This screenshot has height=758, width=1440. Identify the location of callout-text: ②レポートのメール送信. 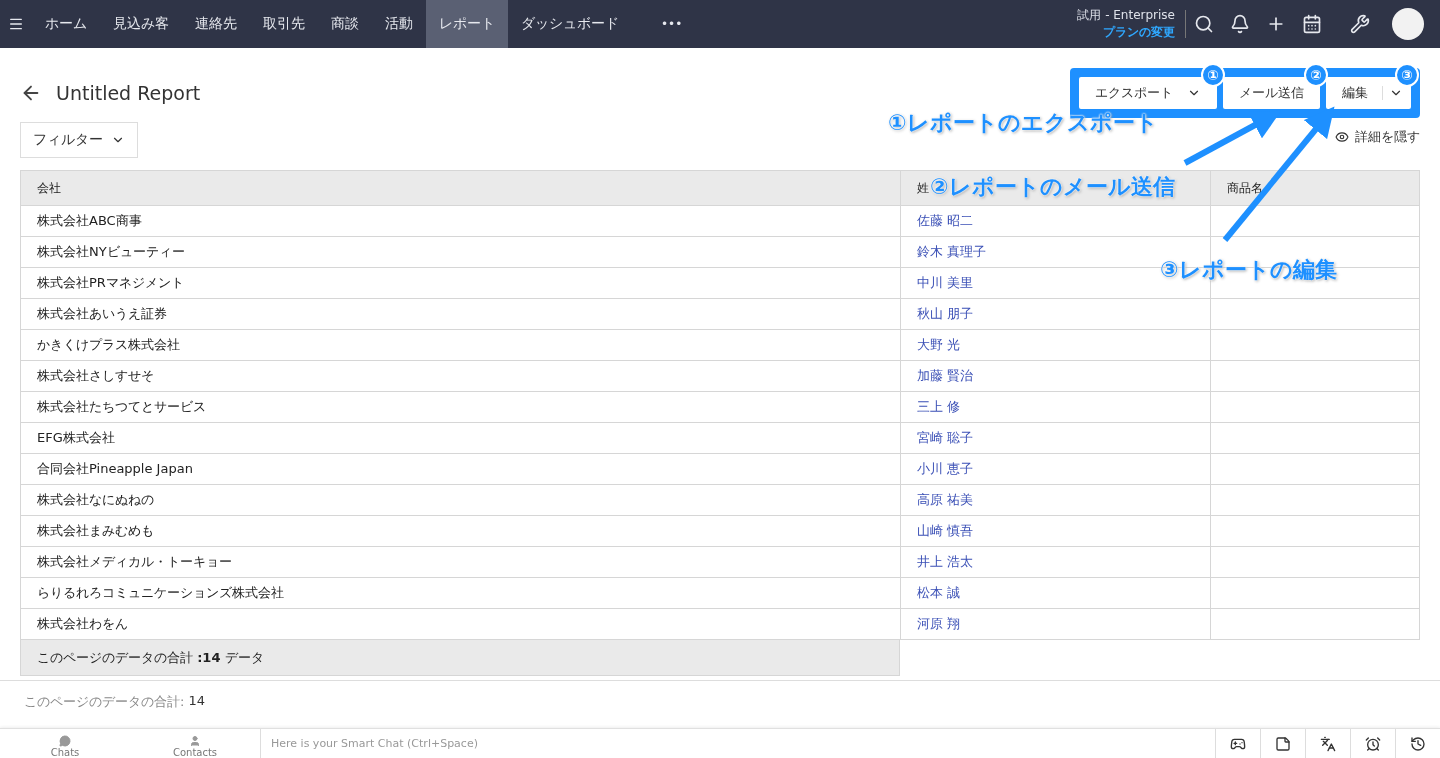
(1052, 187).